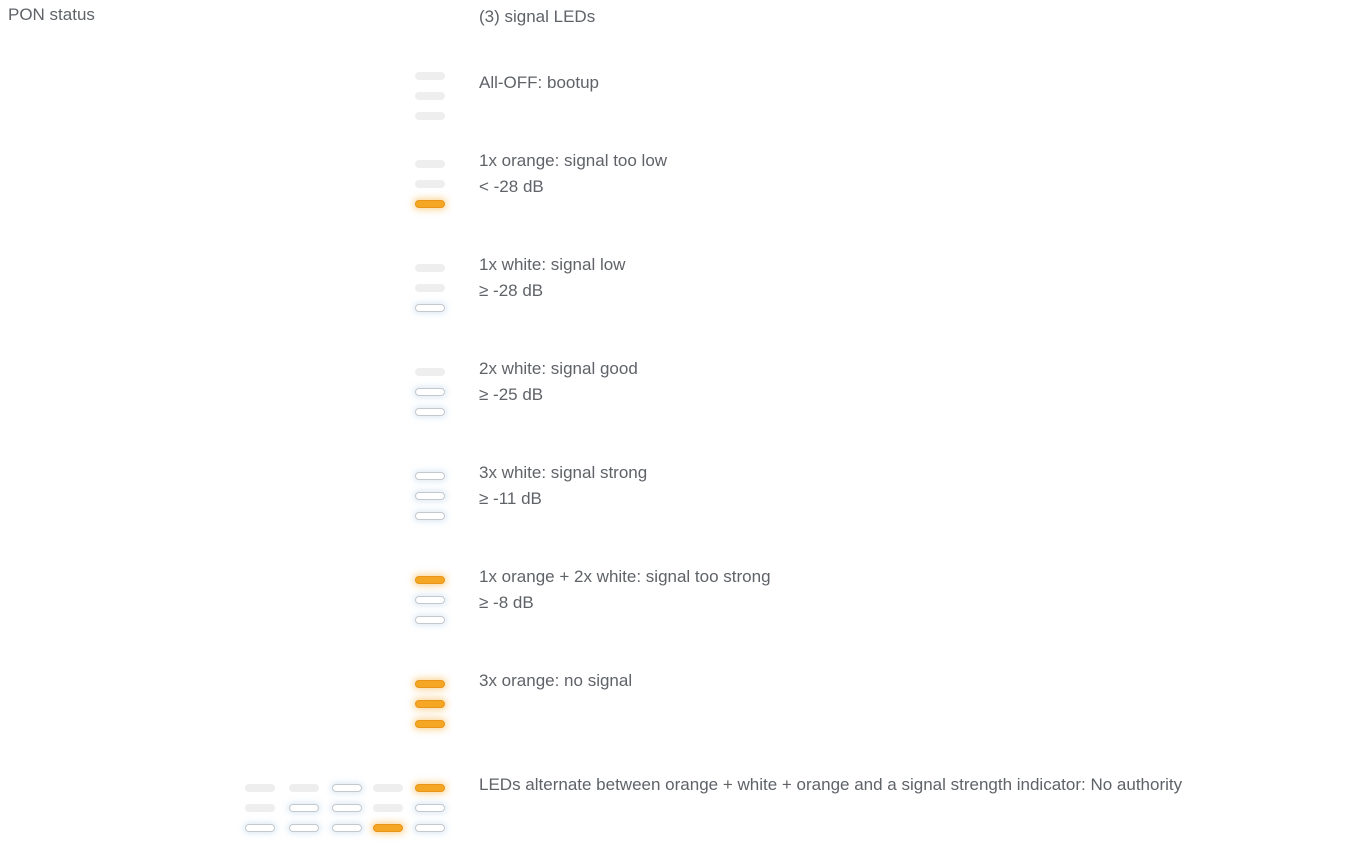 Image resolution: width=1354 pixels, height=845 pixels. What do you see at coordinates (51, 14) in the screenshot?
I see `section-label: PON status` at bounding box center [51, 14].